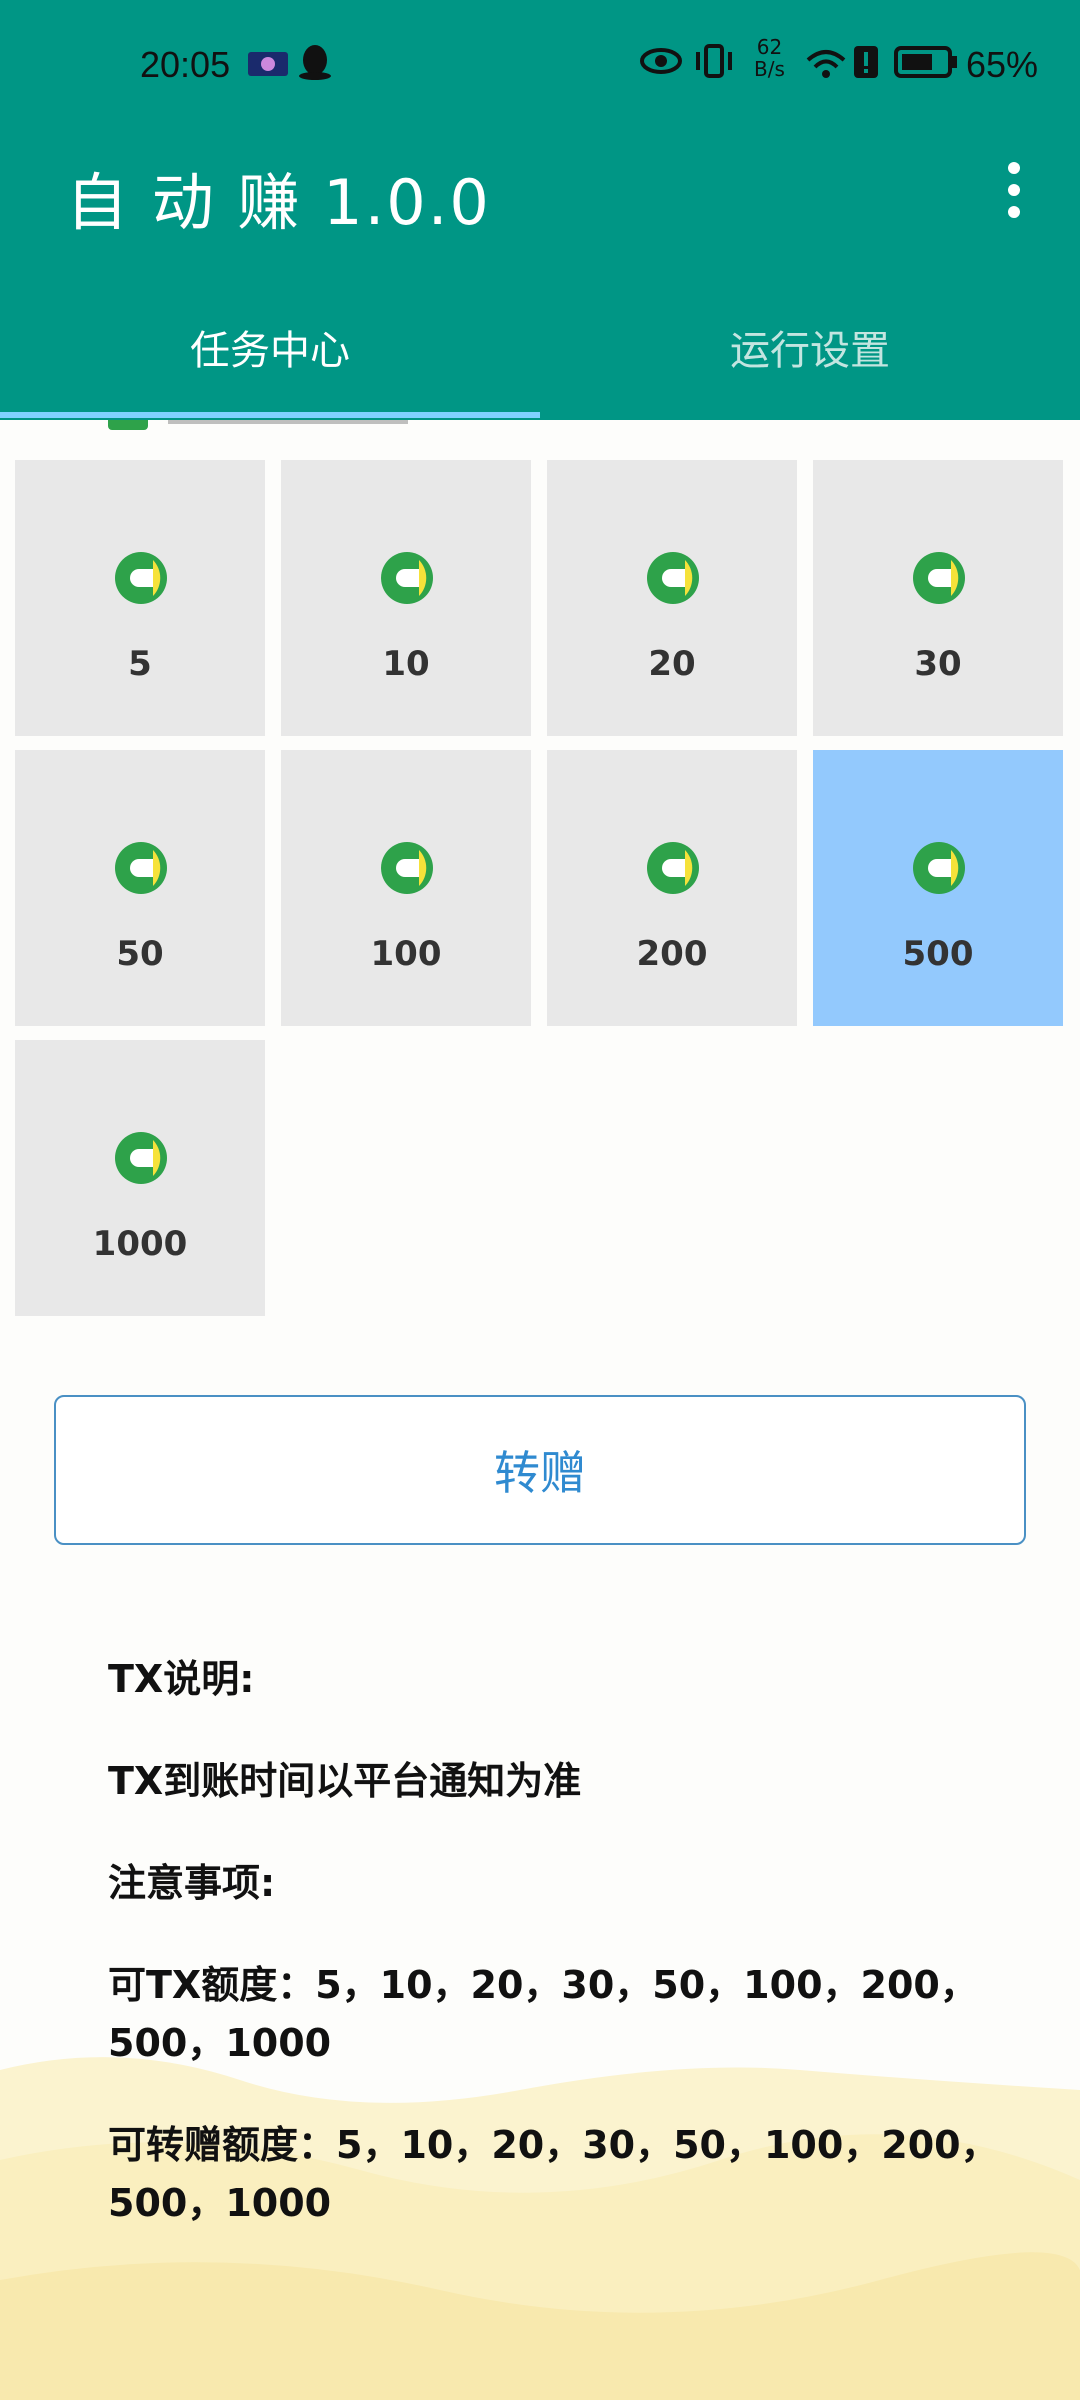 The width and height of the screenshot is (1080, 2400). I want to click on vibrate-icon, so click(714, 61).